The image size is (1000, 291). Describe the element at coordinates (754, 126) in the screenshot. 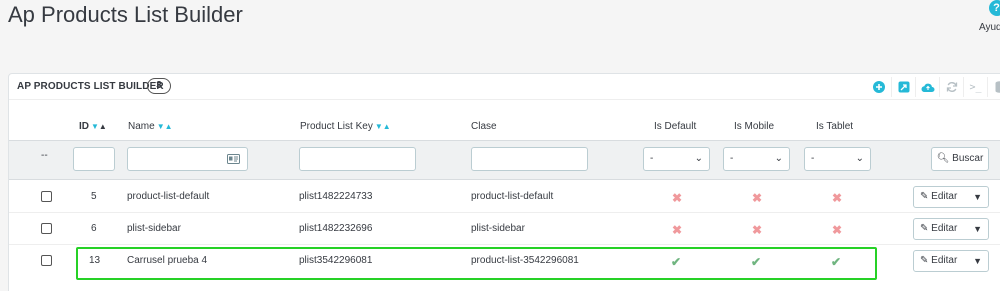

I see `column-header-is-mobile: Is Mobile` at that location.